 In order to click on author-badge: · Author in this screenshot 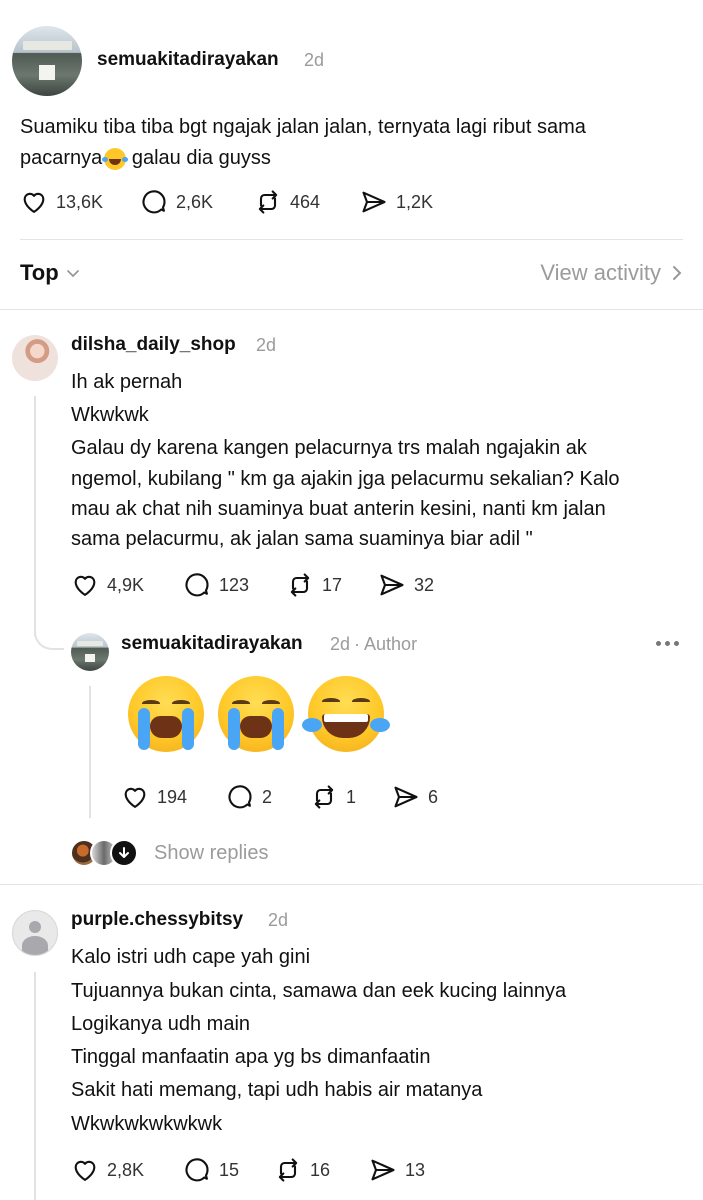, I will do `click(386, 644)`.